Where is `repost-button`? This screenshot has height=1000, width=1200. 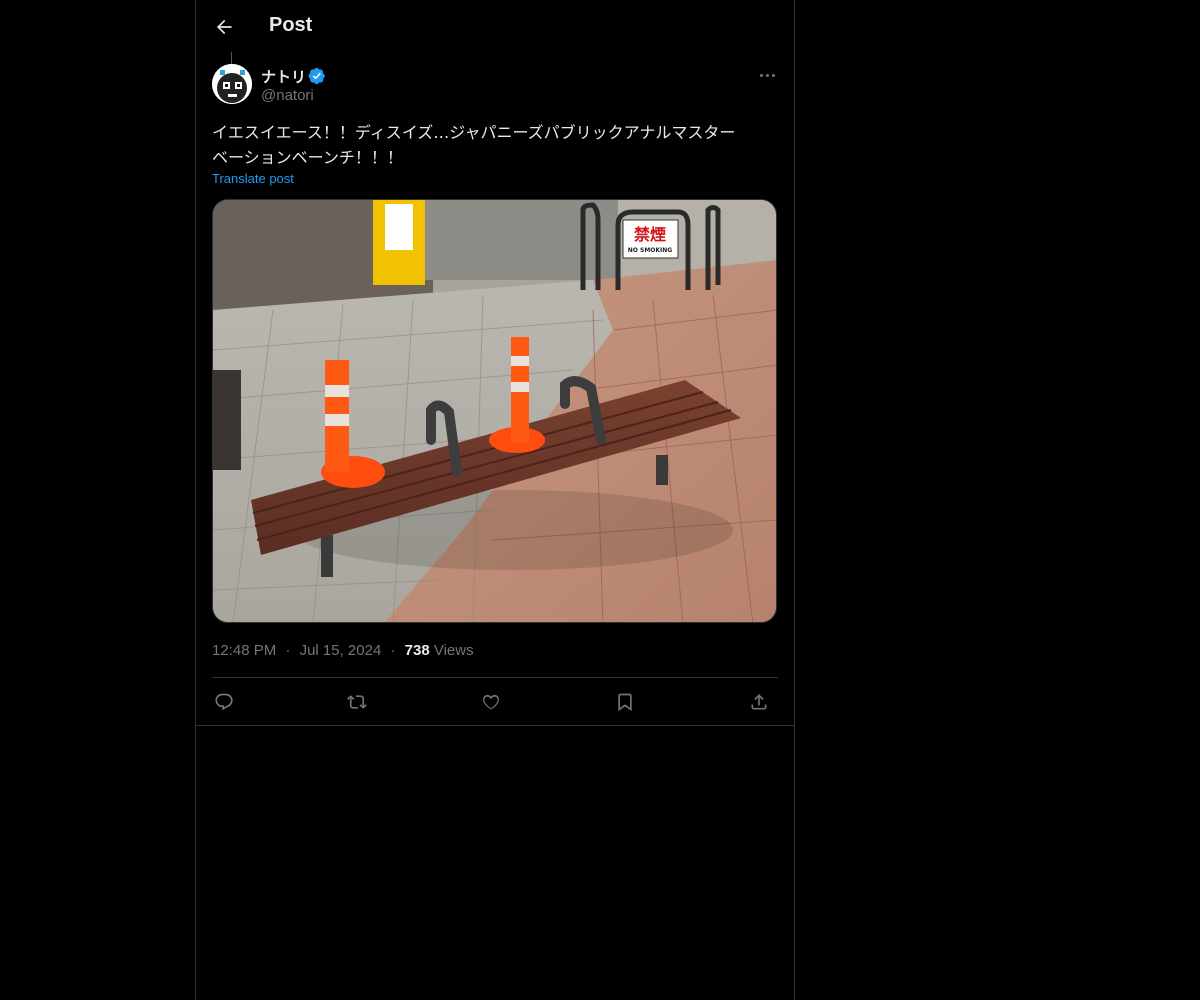 repost-button is located at coordinates (357, 702).